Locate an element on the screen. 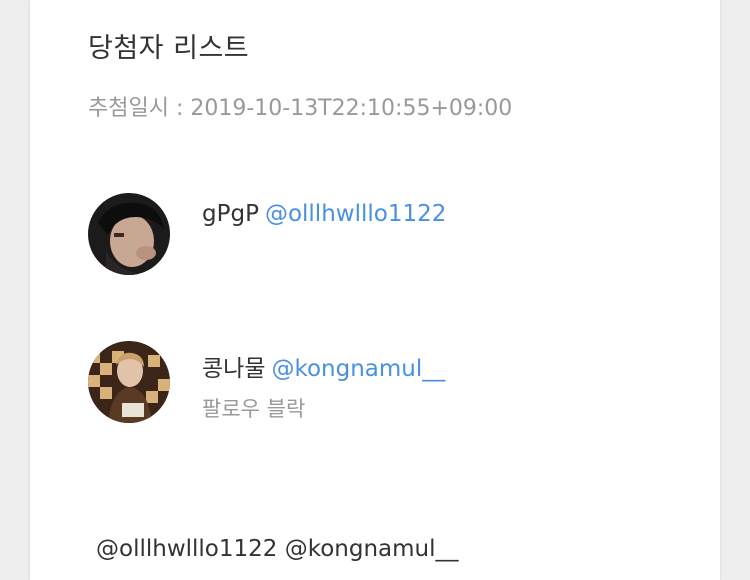 This screenshot has height=580, width=750. winner-status-note: 팔로우 블락 is located at coordinates (254, 409).